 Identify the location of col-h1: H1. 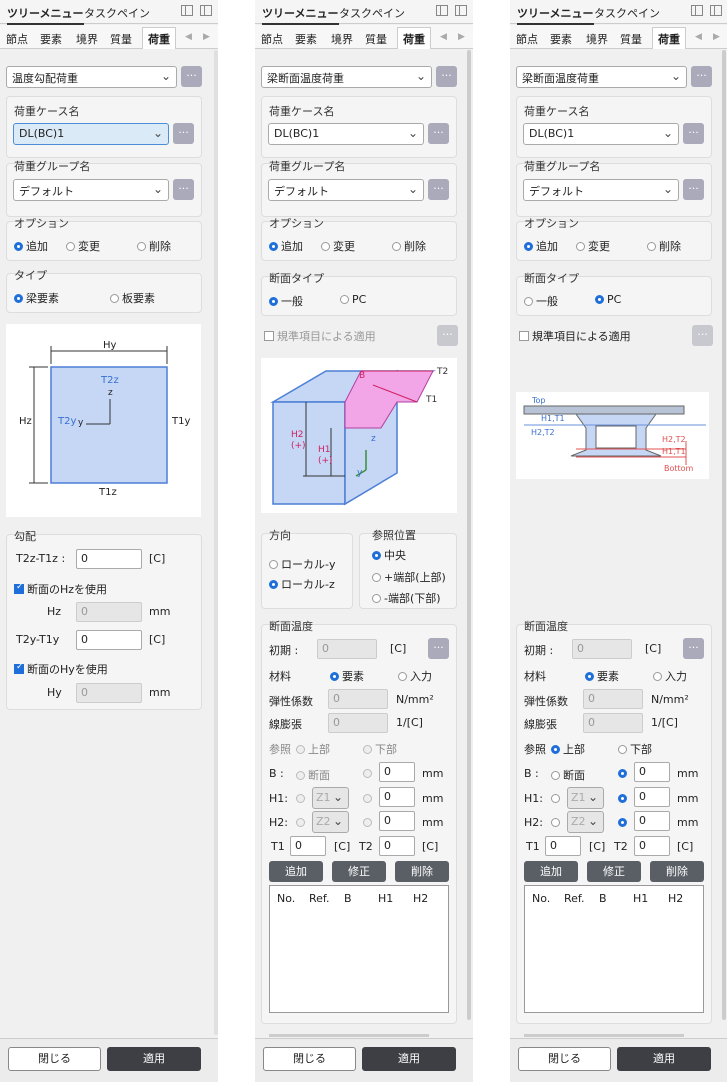
(385, 898).